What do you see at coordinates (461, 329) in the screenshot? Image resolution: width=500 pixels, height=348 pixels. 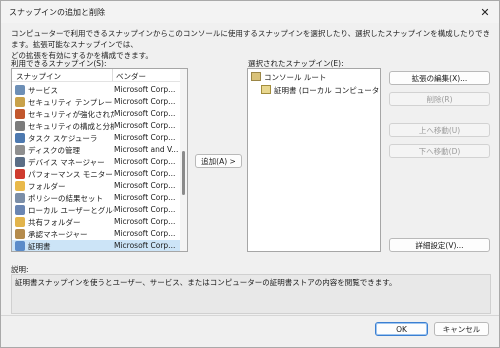 I see `cancel-button: キャンセル` at bounding box center [461, 329].